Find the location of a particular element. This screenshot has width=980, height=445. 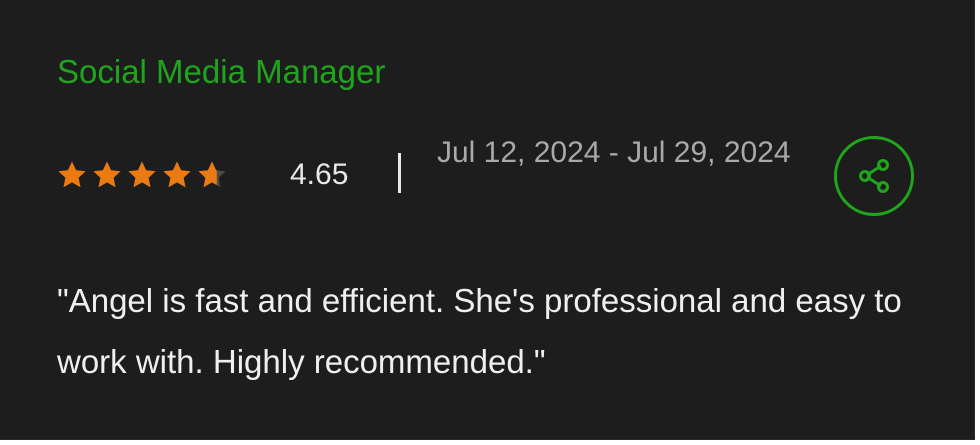

star-rating is located at coordinates (142, 175).